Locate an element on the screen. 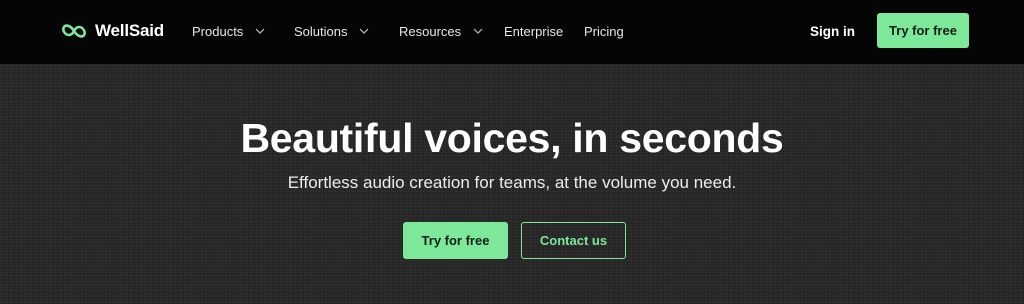 The height and width of the screenshot is (304, 1024). nav-try-for-free-button: Try for free is located at coordinates (923, 30).